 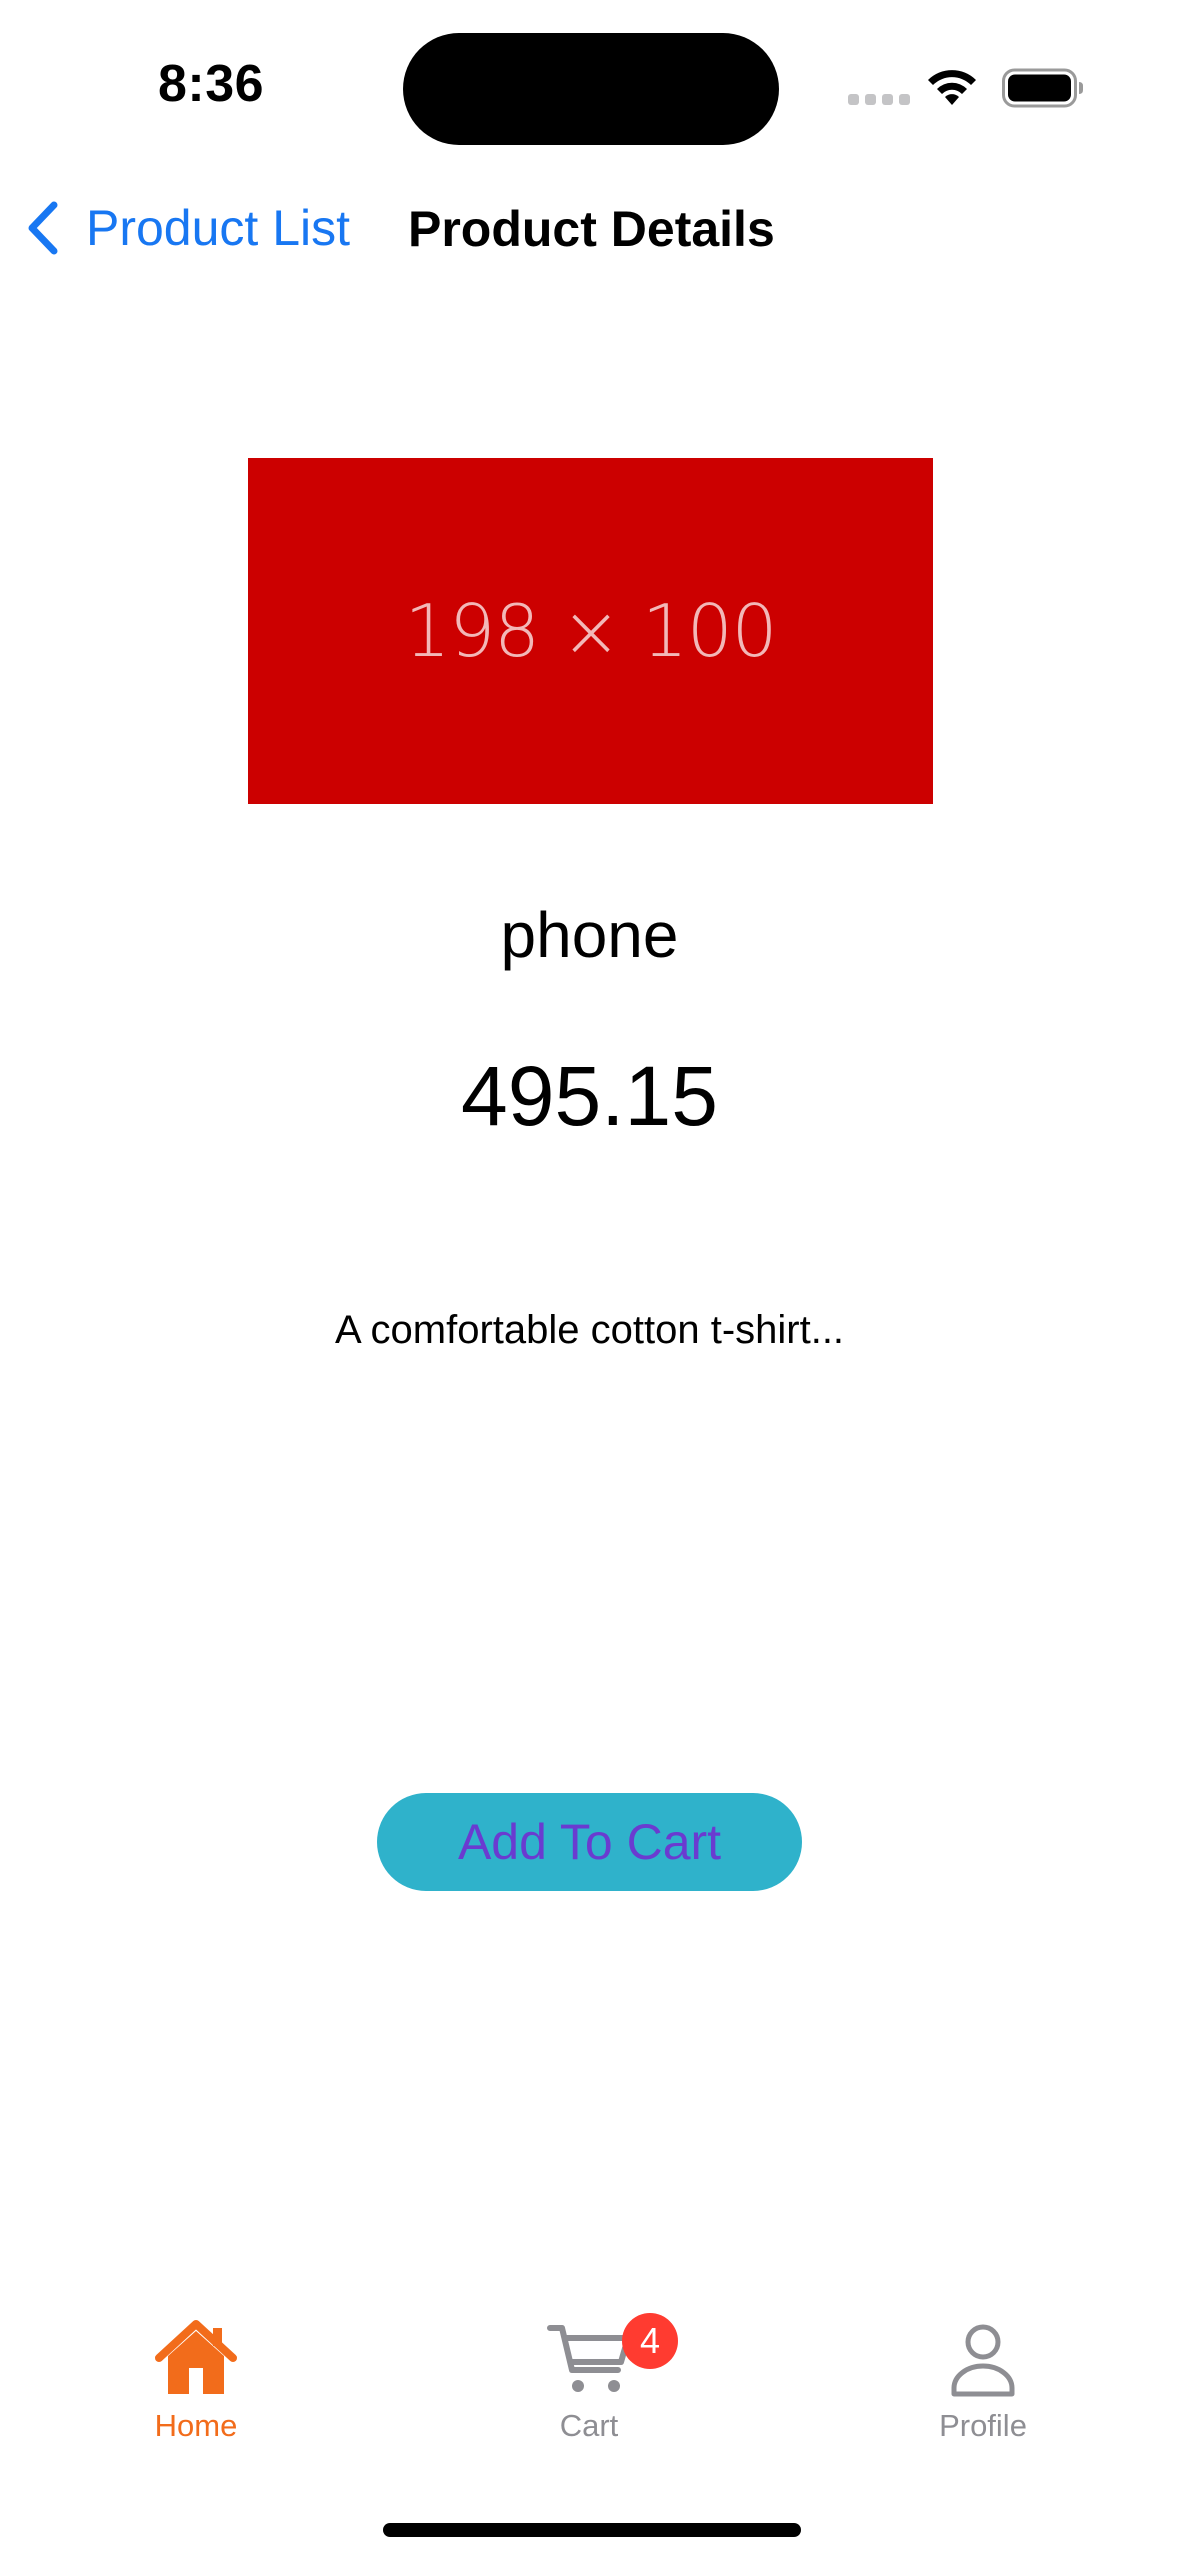 What do you see at coordinates (591, 229) in the screenshot?
I see `page-title: Product Details` at bounding box center [591, 229].